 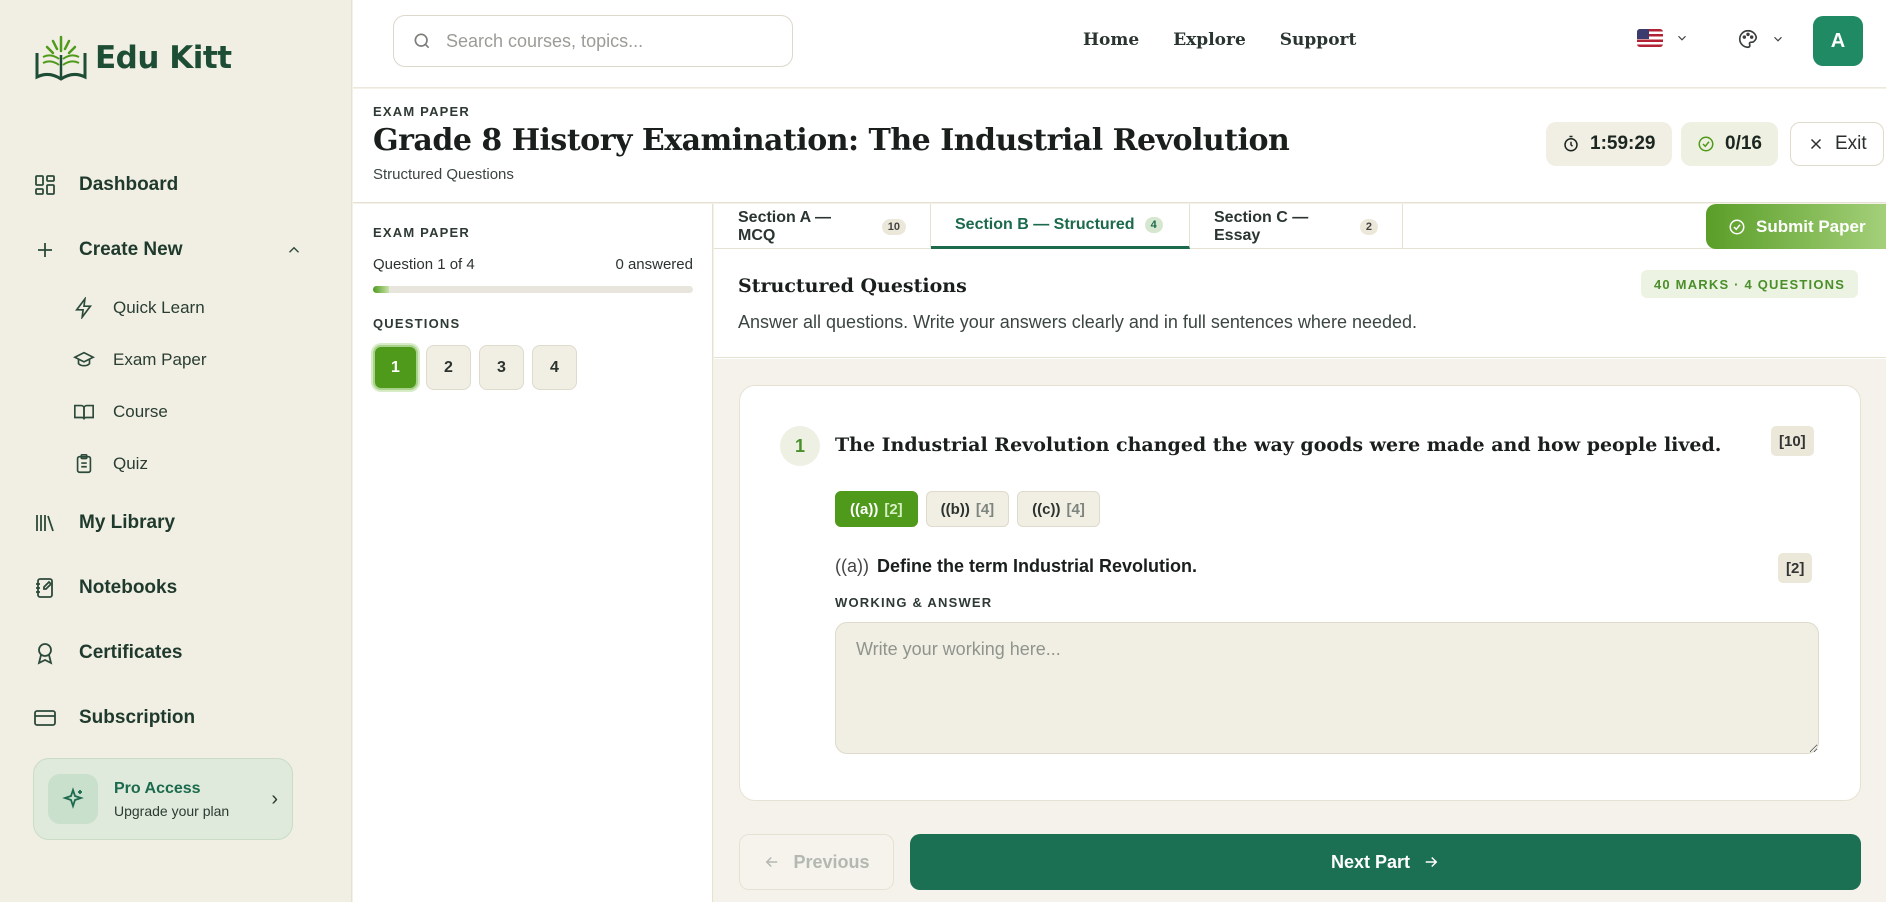 What do you see at coordinates (84, 308) in the screenshot?
I see `bolt-icon` at bounding box center [84, 308].